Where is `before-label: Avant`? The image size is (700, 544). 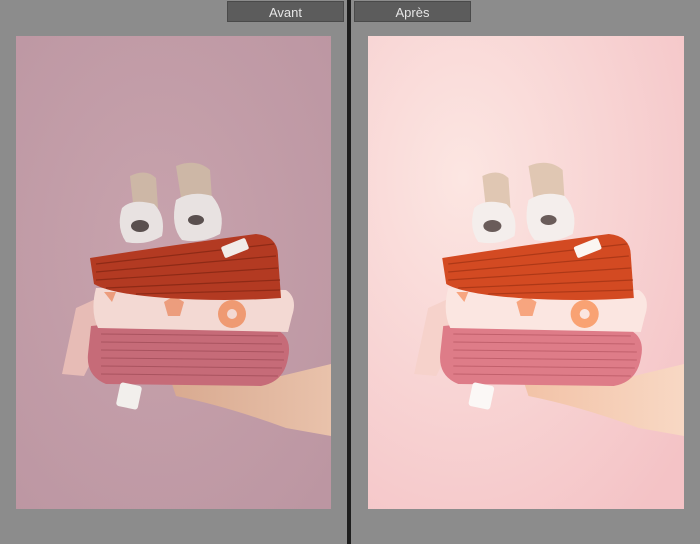 before-label: Avant is located at coordinates (285, 12).